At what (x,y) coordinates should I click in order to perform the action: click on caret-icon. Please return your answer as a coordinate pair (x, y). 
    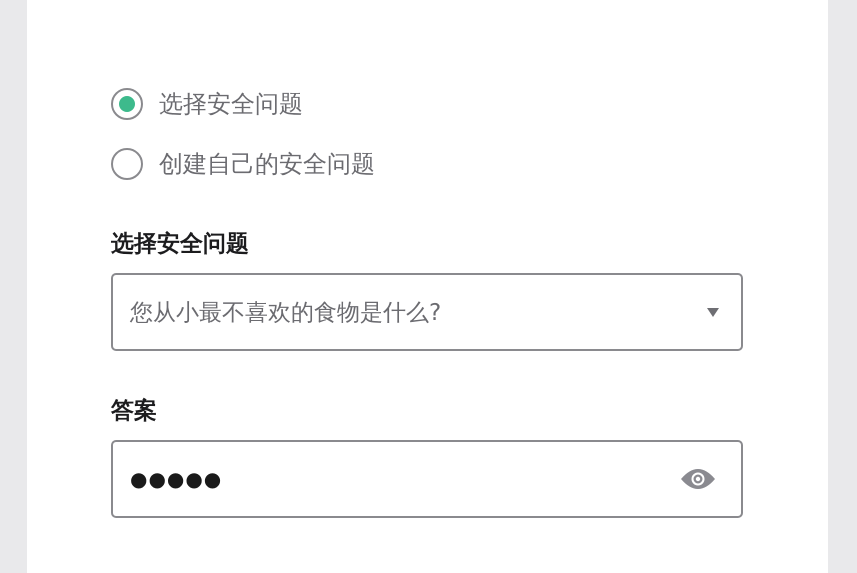
    Looking at the image, I should click on (713, 312).